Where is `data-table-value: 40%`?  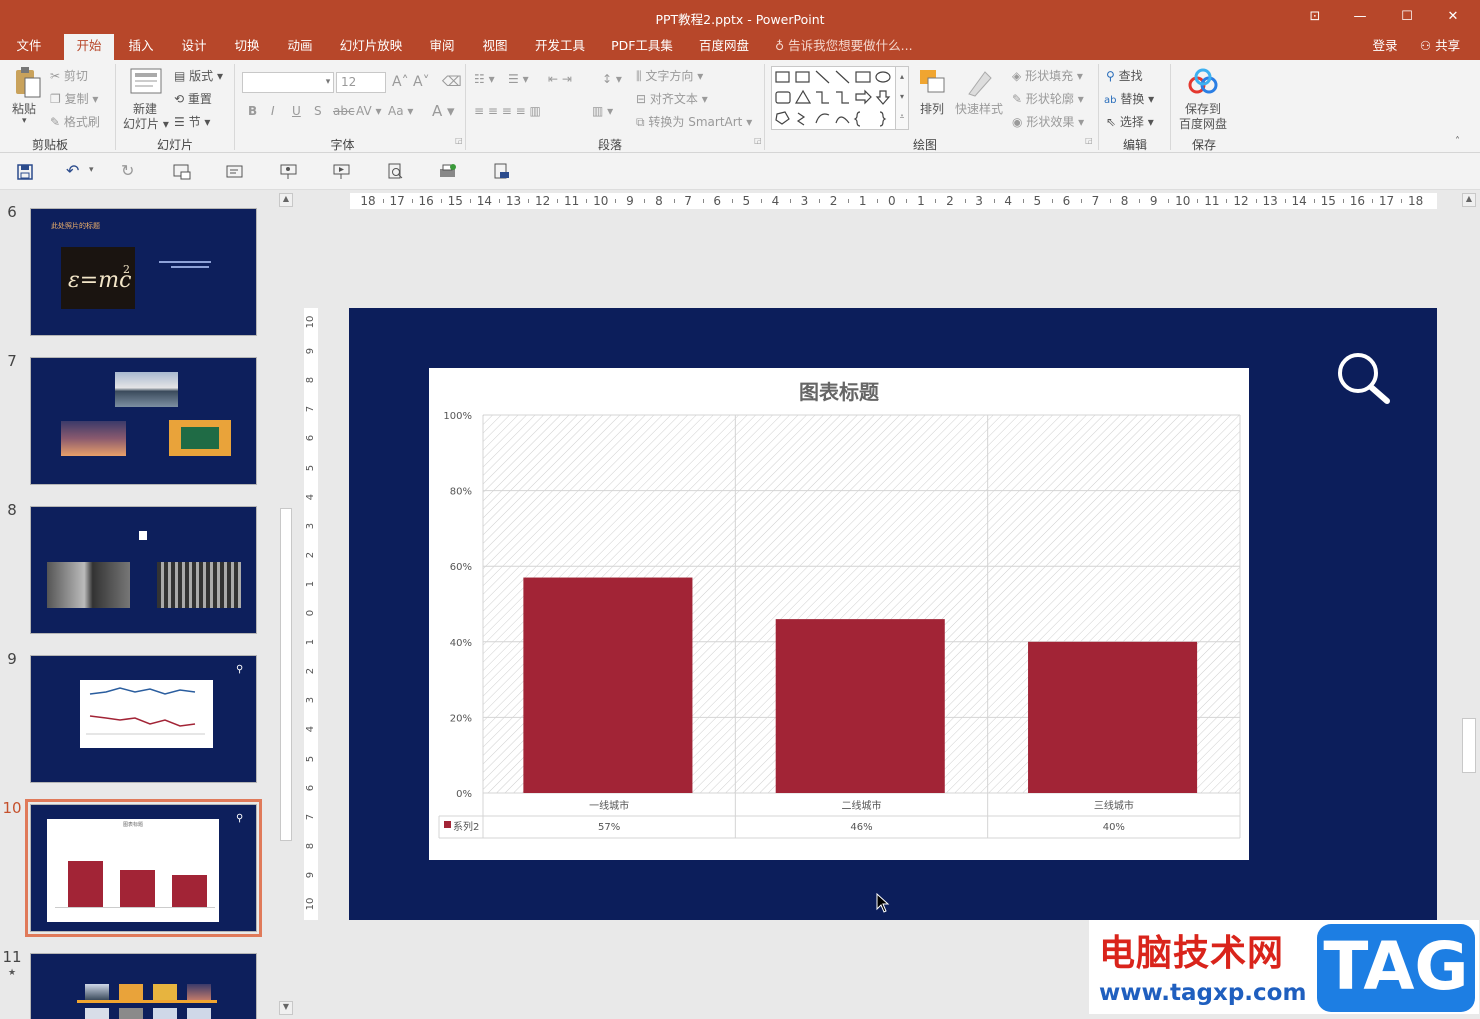 data-table-value: 40% is located at coordinates (1114, 827).